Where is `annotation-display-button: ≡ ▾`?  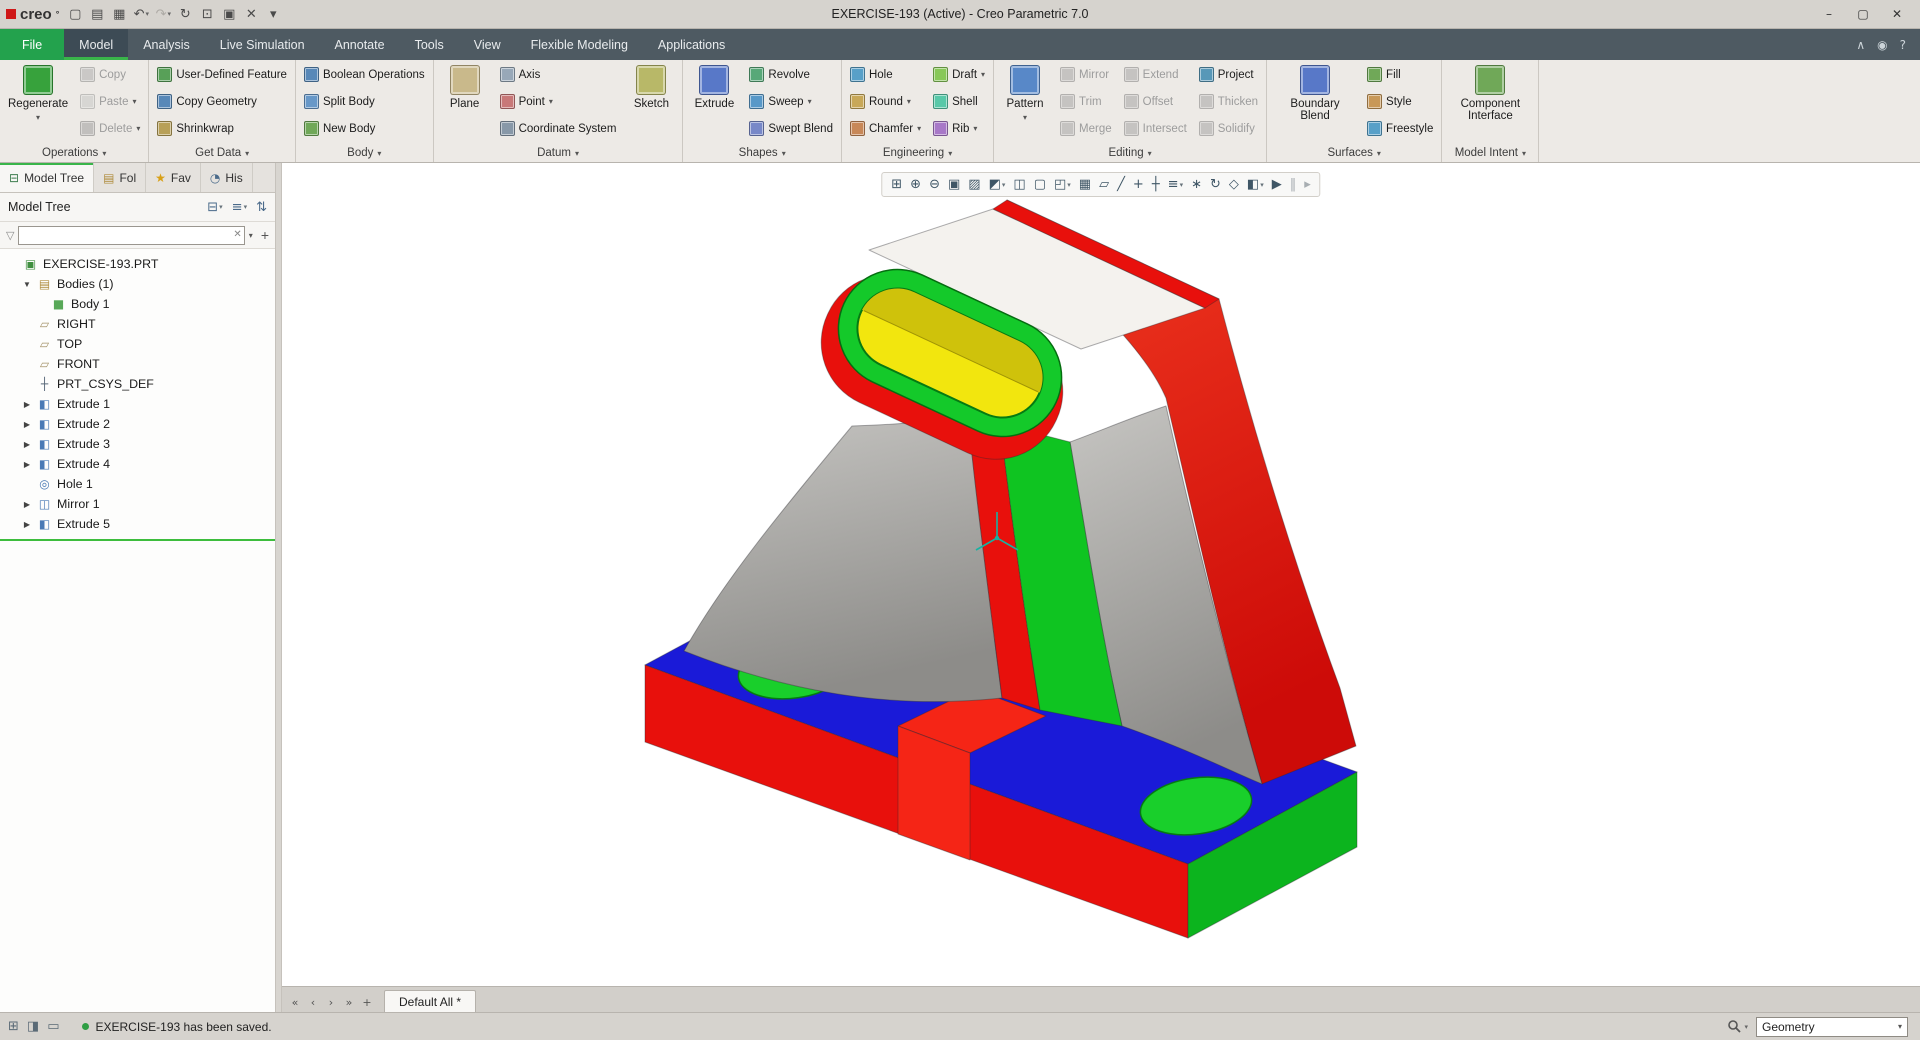 annotation-display-button: ≡ ▾ is located at coordinates (1175, 184).